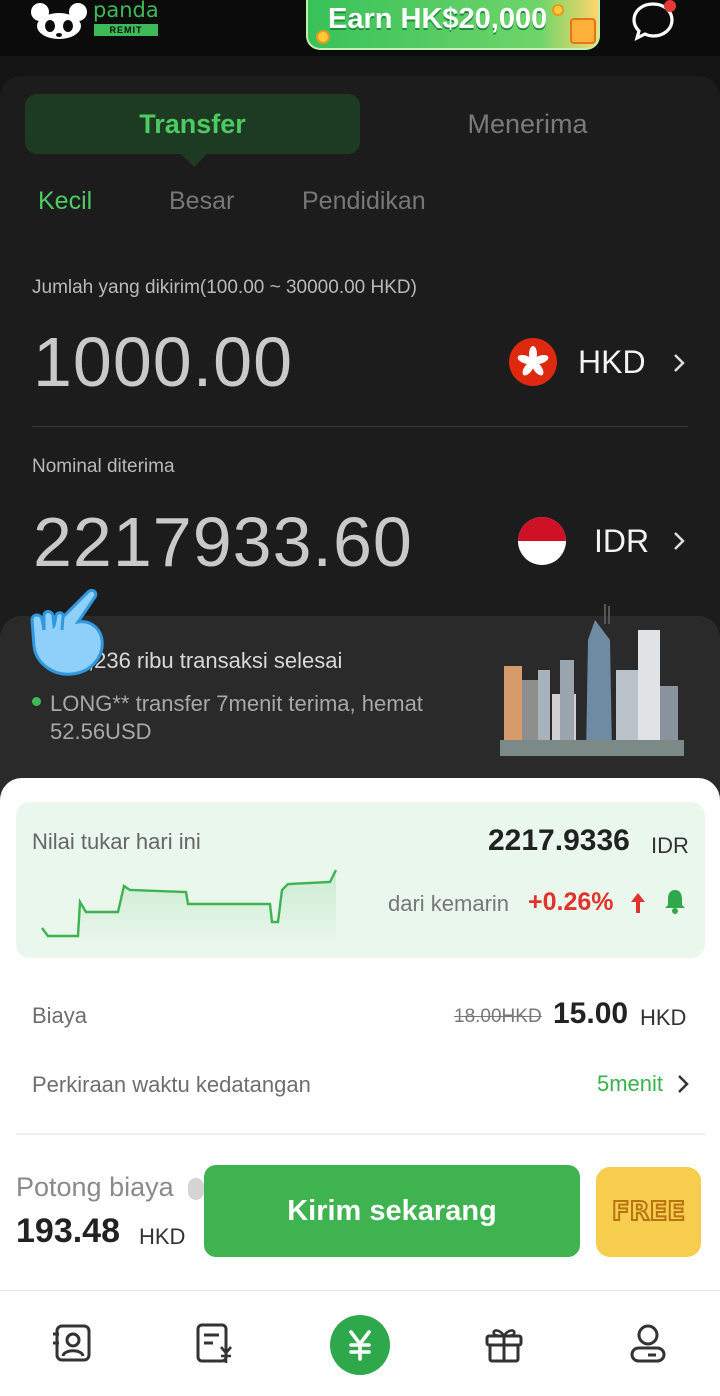 The image size is (720, 1396). What do you see at coordinates (196, 1189) in the screenshot?
I see `info-icon` at bounding box center [196, 1189].